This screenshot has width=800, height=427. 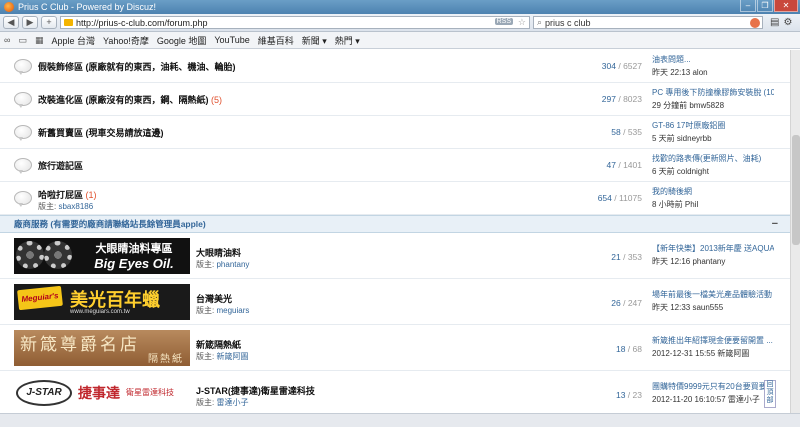 What do you see at coordinates (9, 7) in the screenshot?
I see `firefox-icon` at bounding box center [9, 7].